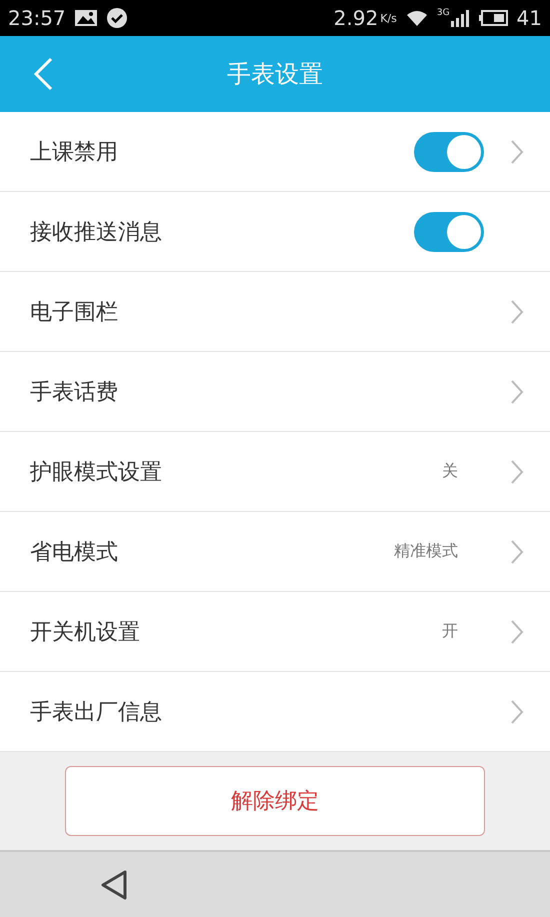  What do you see at coordinates (426, 551) in the screenshot?
I see `setting-value: 精准模式` at bounding box center [426, 551].